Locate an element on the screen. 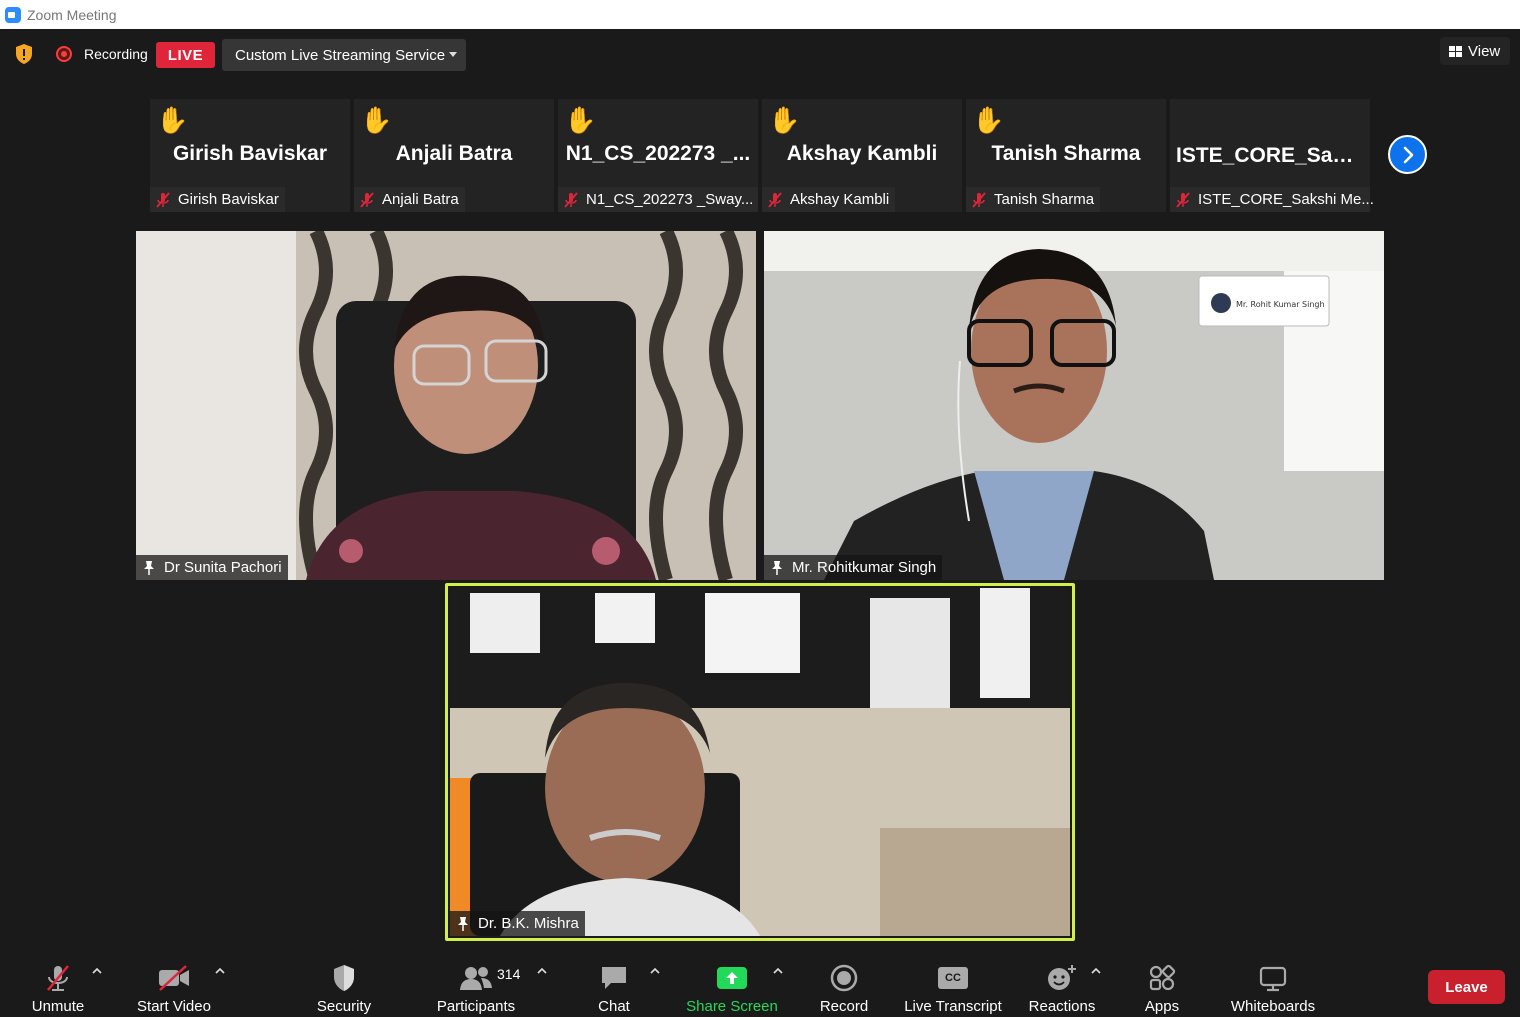  participant-display-name: Tanish Sharma is located at coordinates (1066, 153).